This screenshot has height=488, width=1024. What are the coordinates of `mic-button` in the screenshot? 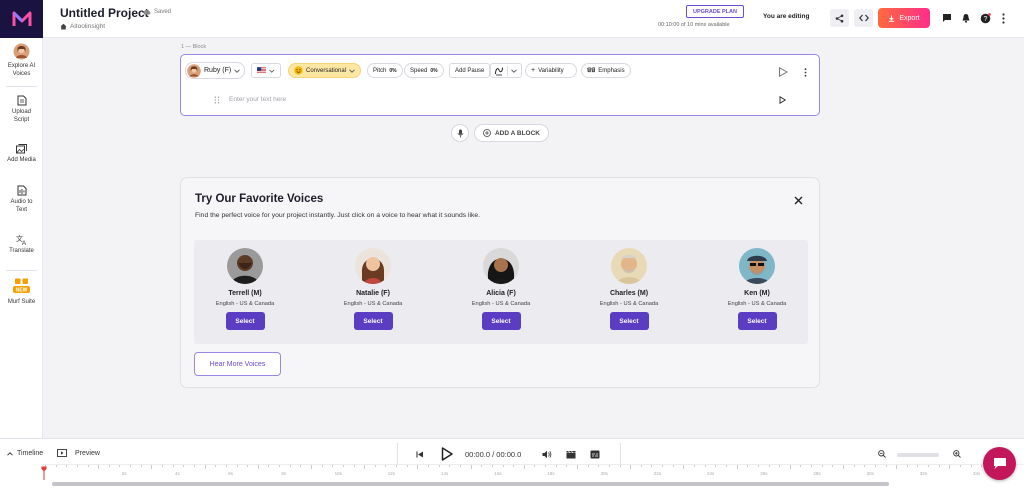 It's located at (460, 133).